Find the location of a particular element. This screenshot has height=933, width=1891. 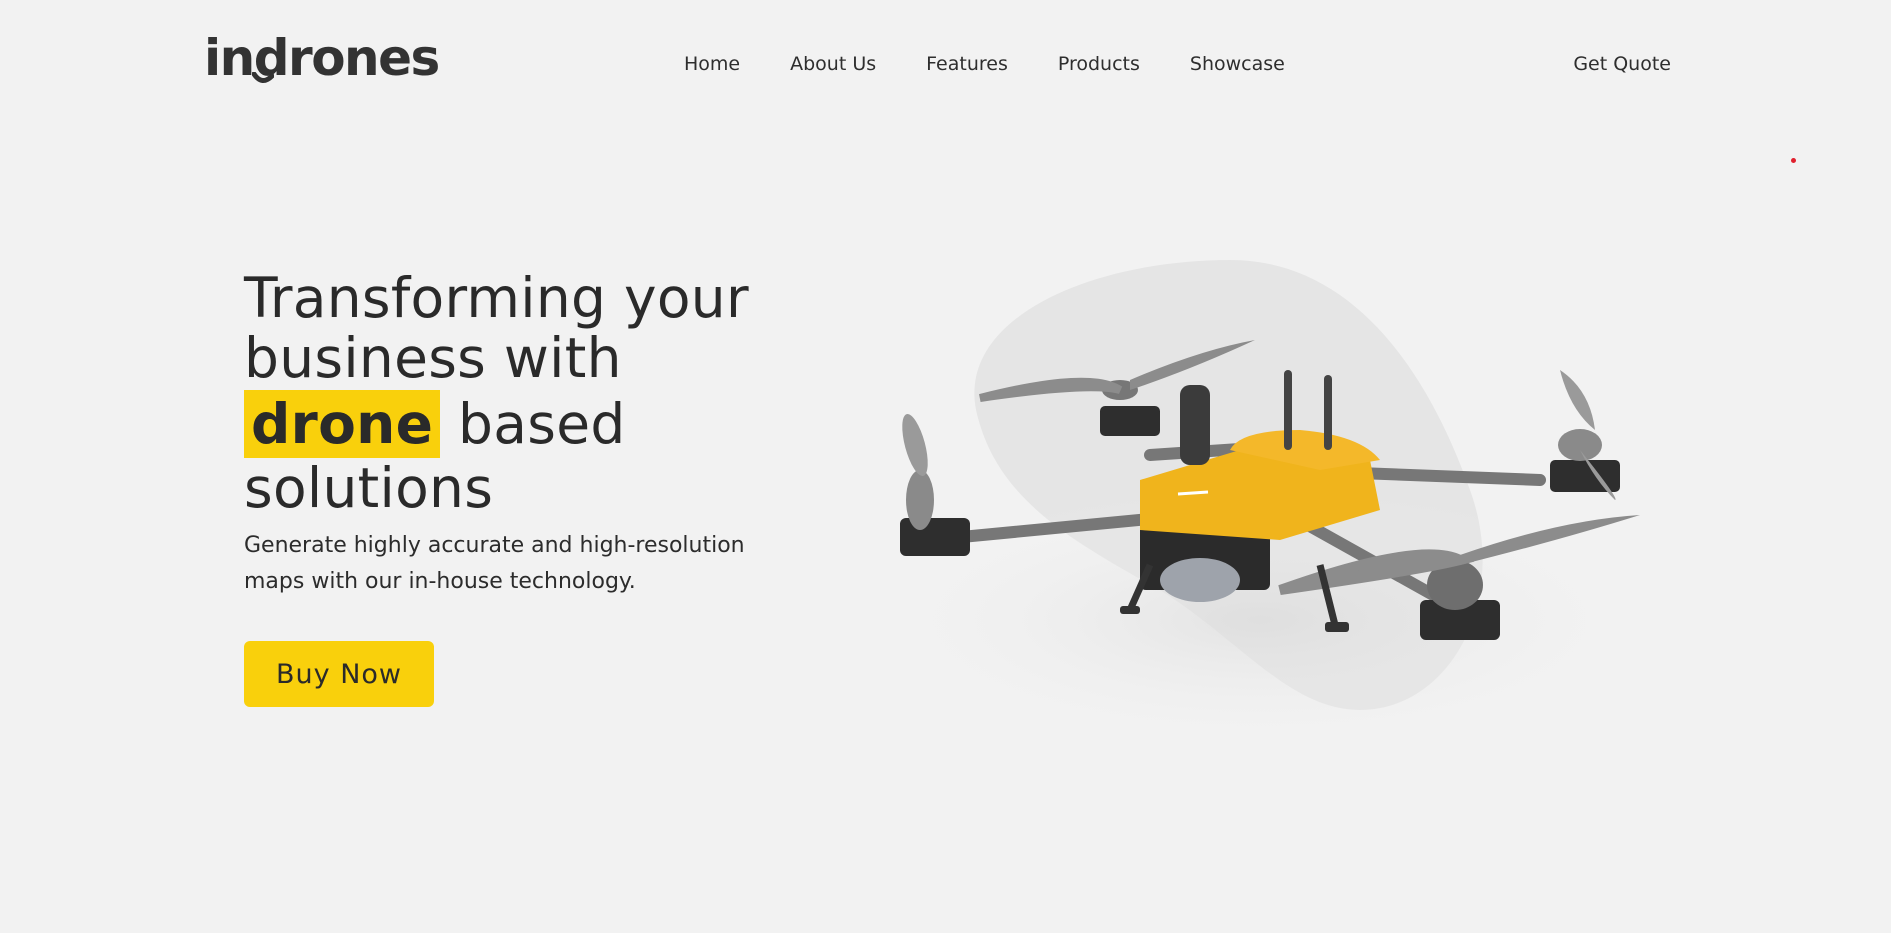

headline-line-2: business with is located at coordinates (433, 358).